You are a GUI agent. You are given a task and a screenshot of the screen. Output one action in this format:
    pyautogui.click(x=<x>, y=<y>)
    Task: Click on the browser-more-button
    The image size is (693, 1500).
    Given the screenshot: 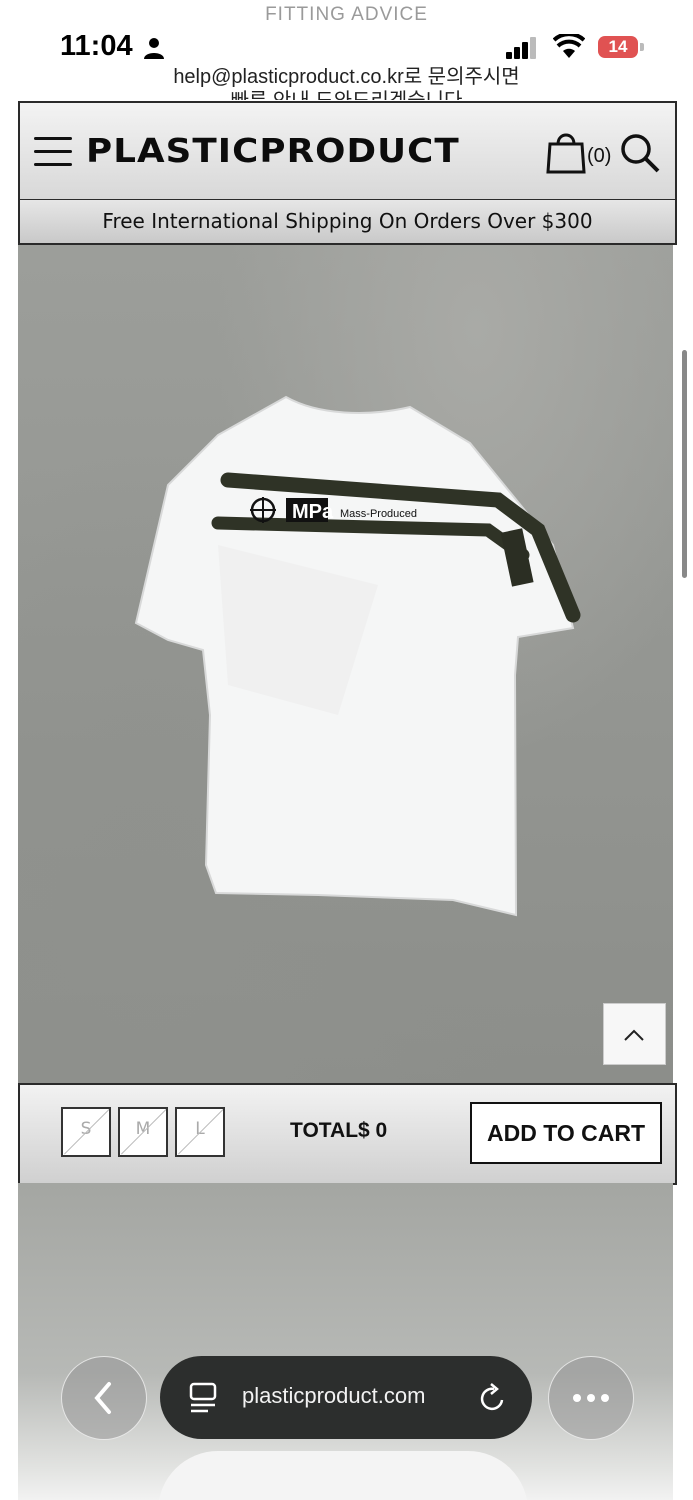 What is the action you would take?
    pyautogui.click(x=591, y=1398)
    